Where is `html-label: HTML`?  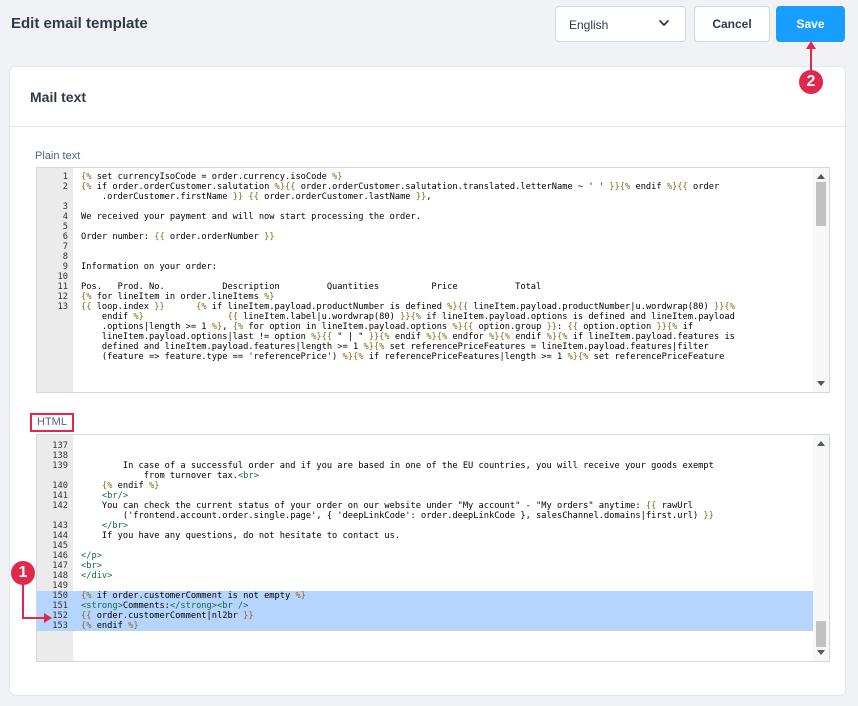 html-label: HTML is located at coordinates (52, 422).